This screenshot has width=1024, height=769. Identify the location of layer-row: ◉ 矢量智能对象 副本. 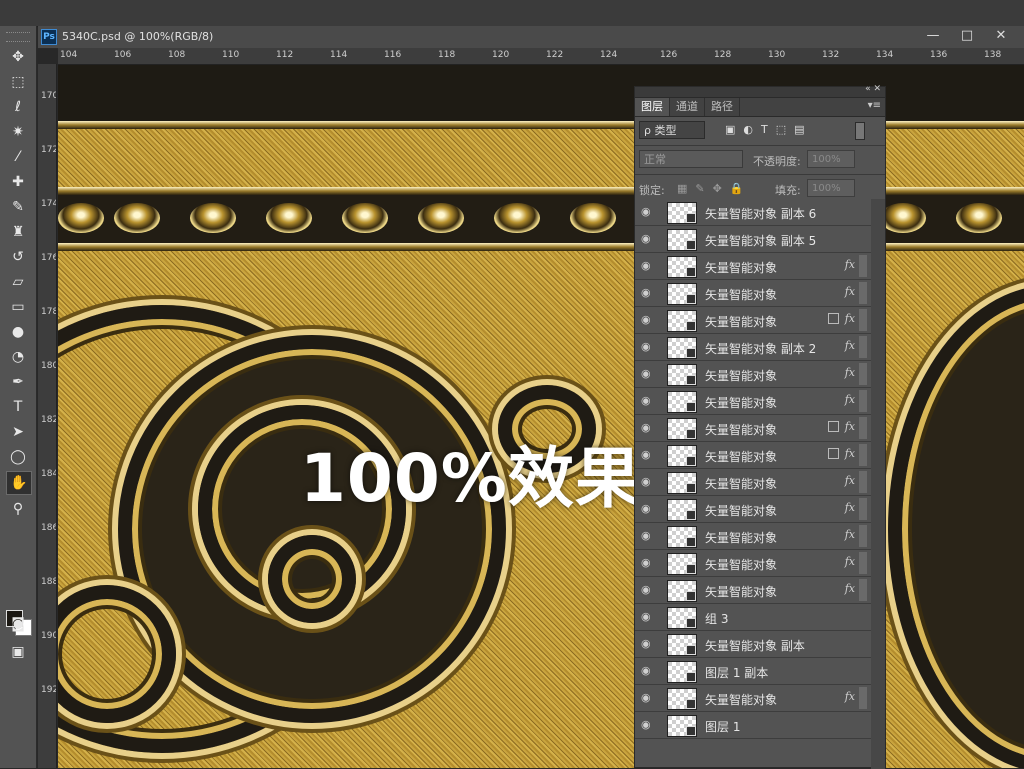
(753, 644).